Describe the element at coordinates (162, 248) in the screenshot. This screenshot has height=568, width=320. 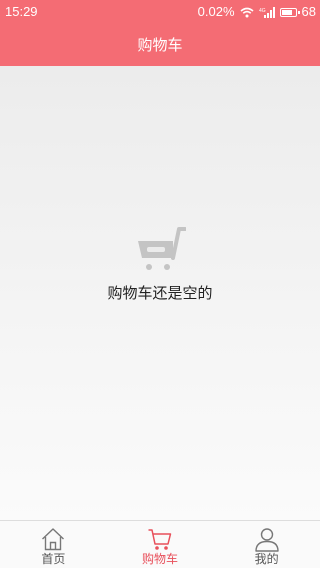
I see `empty-cart-icon` at that location.